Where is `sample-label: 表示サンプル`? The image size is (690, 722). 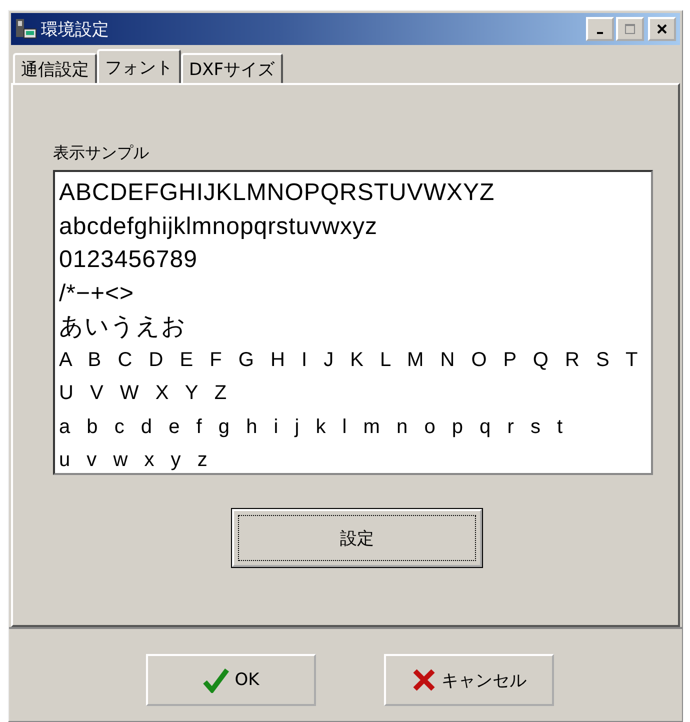
sample-label: 表示サンプル is located at coordinates (101, 153).